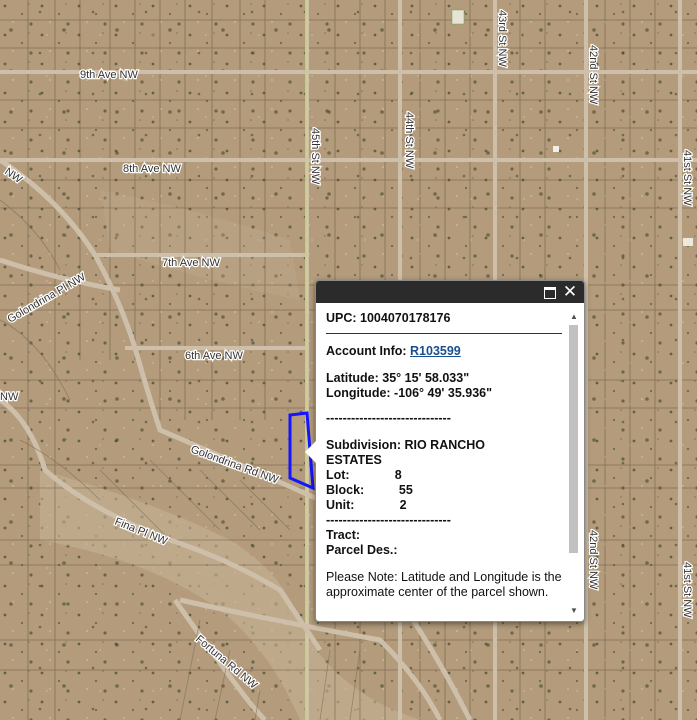 This screenshot has height=720, width=697. What do you see at coordinates (573, 439) in the screenshot?
I see `scroll-thumb` at bounding box center [573, 439].